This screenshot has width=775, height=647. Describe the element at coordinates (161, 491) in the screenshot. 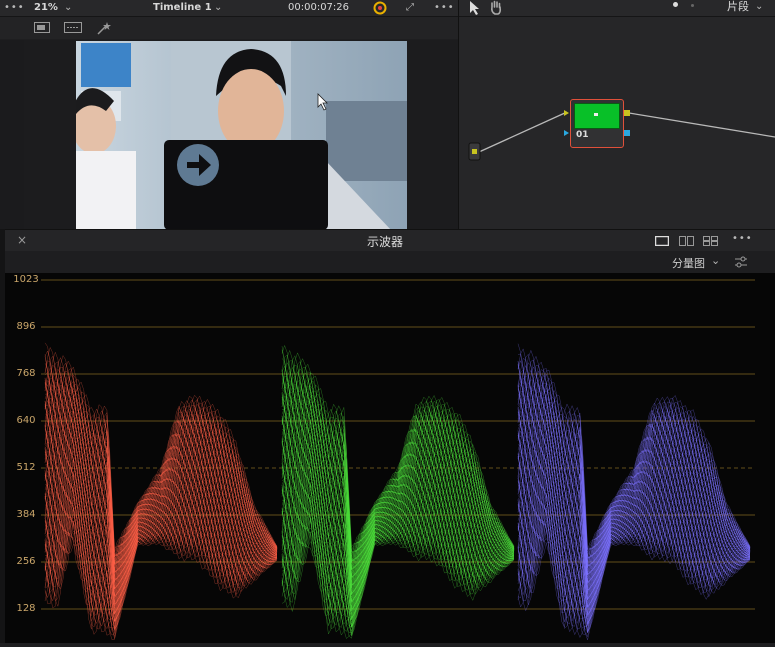

I see `red-channel-trace` at that location.